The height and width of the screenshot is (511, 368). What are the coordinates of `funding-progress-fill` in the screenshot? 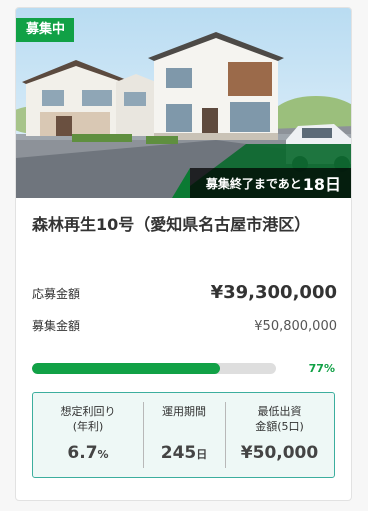 It's located at (126, 368).